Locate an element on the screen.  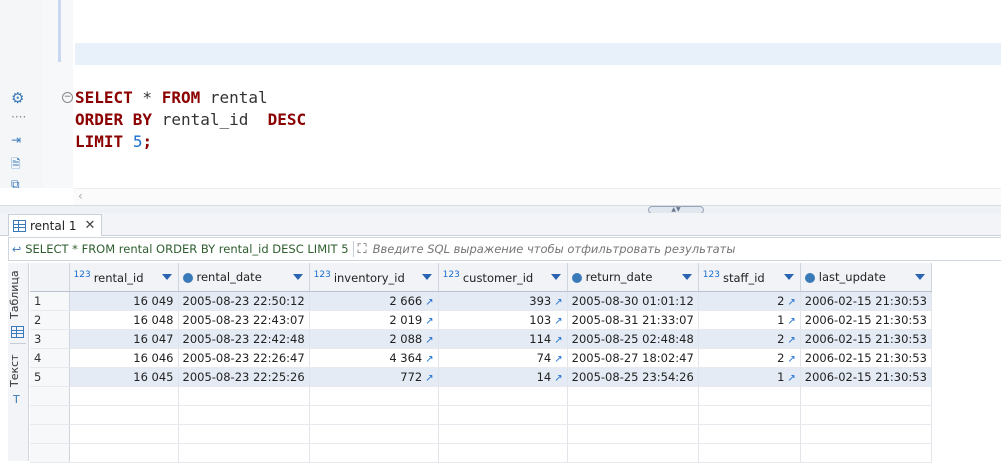
gear-icon: ⚙ is located at coordinates (17, 98).